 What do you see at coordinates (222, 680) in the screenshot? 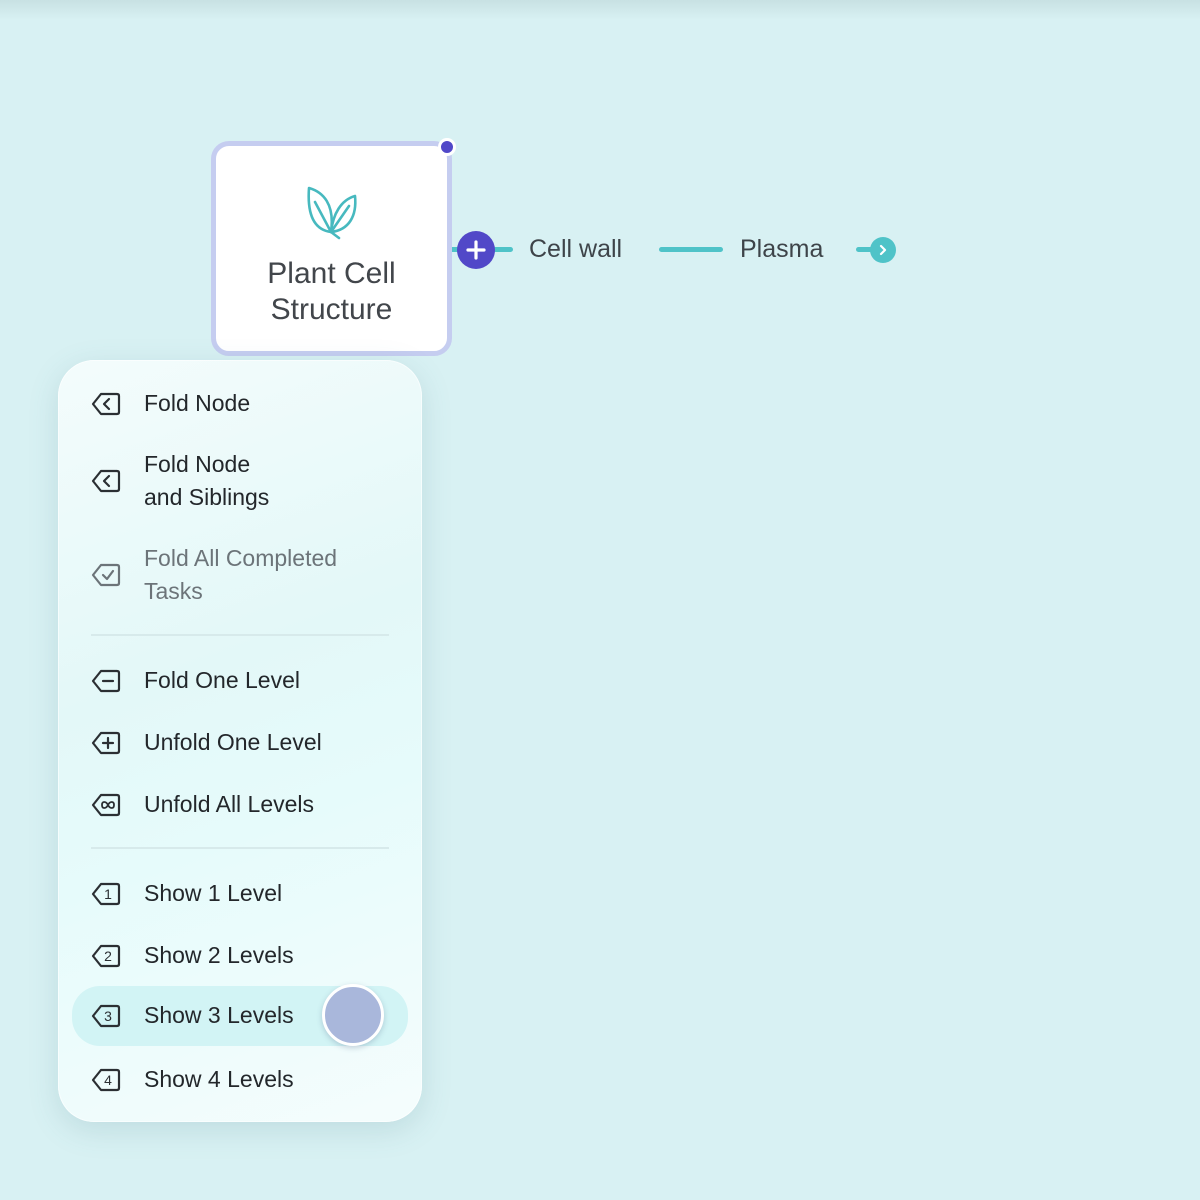
I see `menu-item-label: Fold One Level` at bounding box center [222, 680].